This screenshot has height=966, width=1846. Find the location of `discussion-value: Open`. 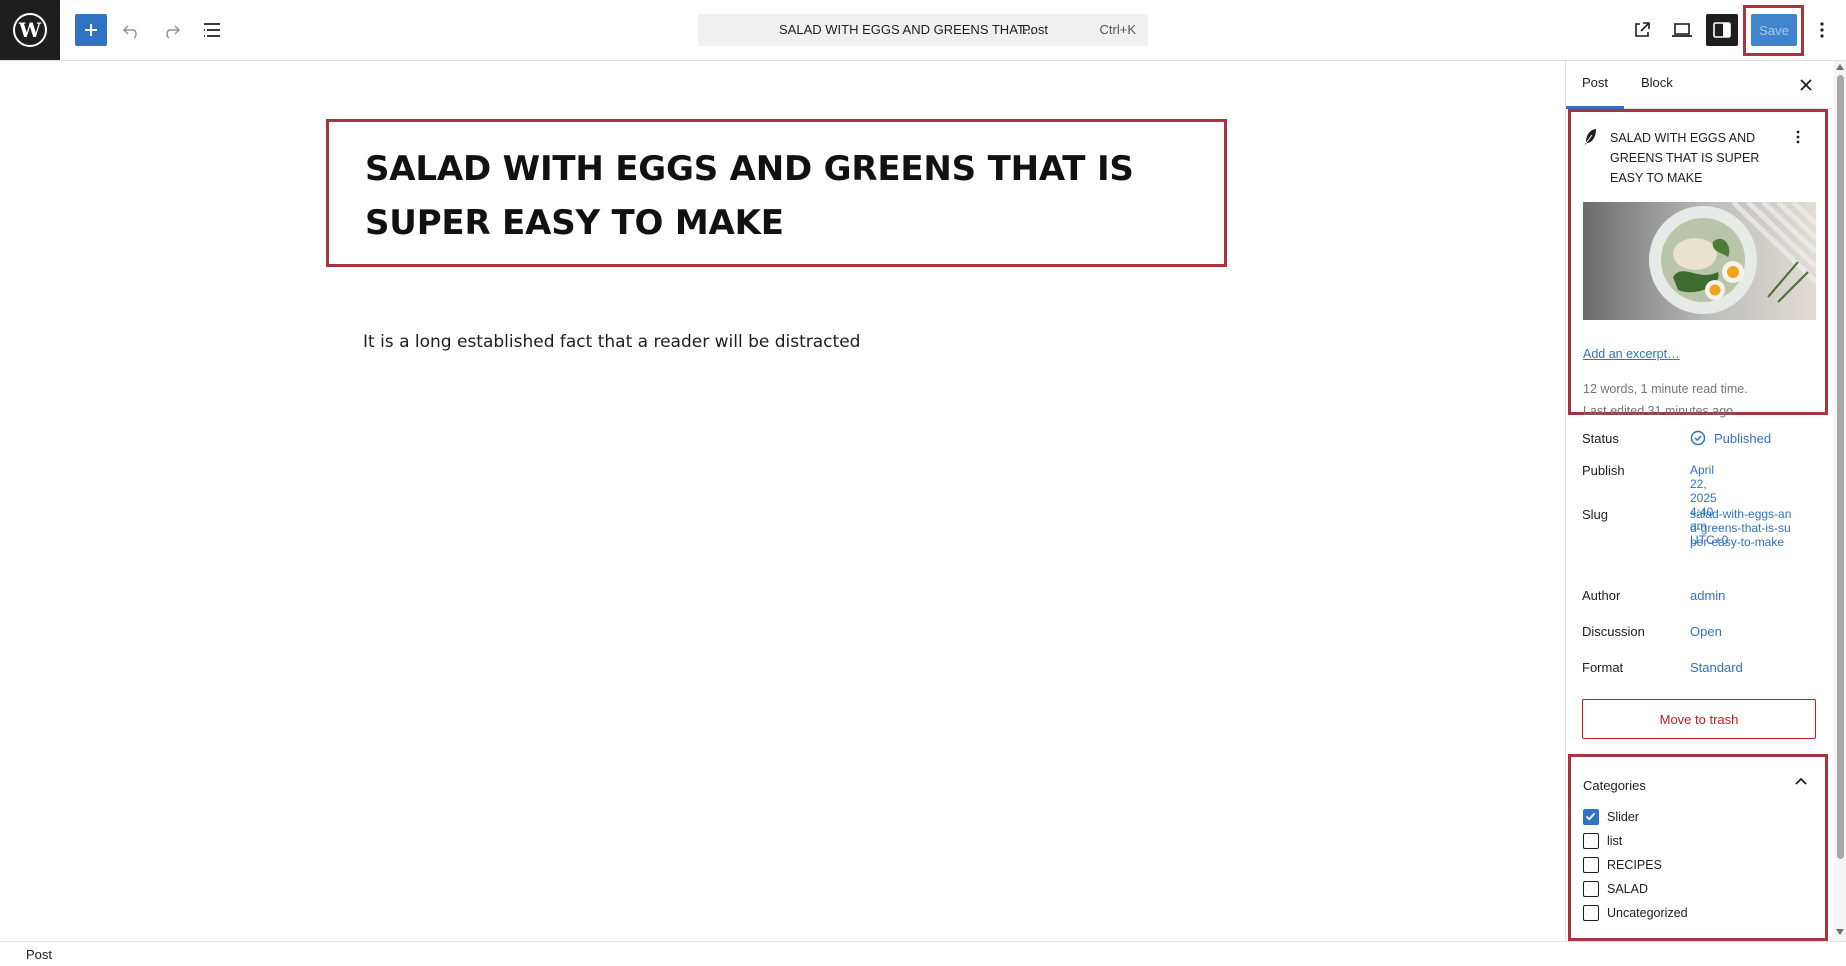

discussion-value: Open is located at coordinates (1706, 631).